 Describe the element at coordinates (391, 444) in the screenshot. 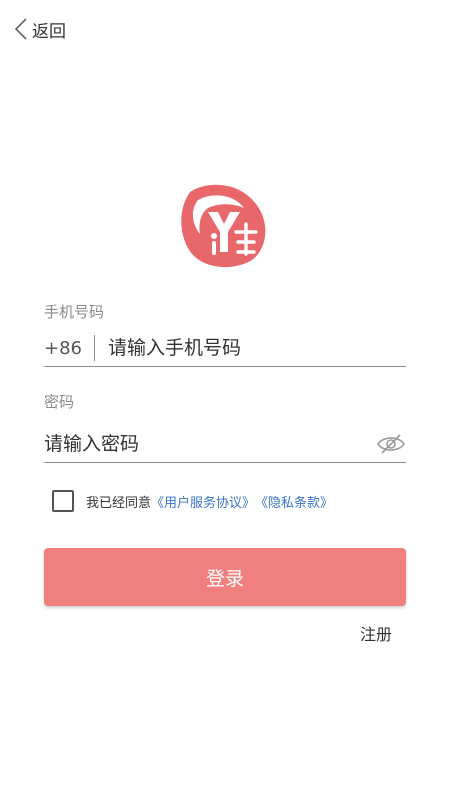

I see `eye-off-icon` at that location.